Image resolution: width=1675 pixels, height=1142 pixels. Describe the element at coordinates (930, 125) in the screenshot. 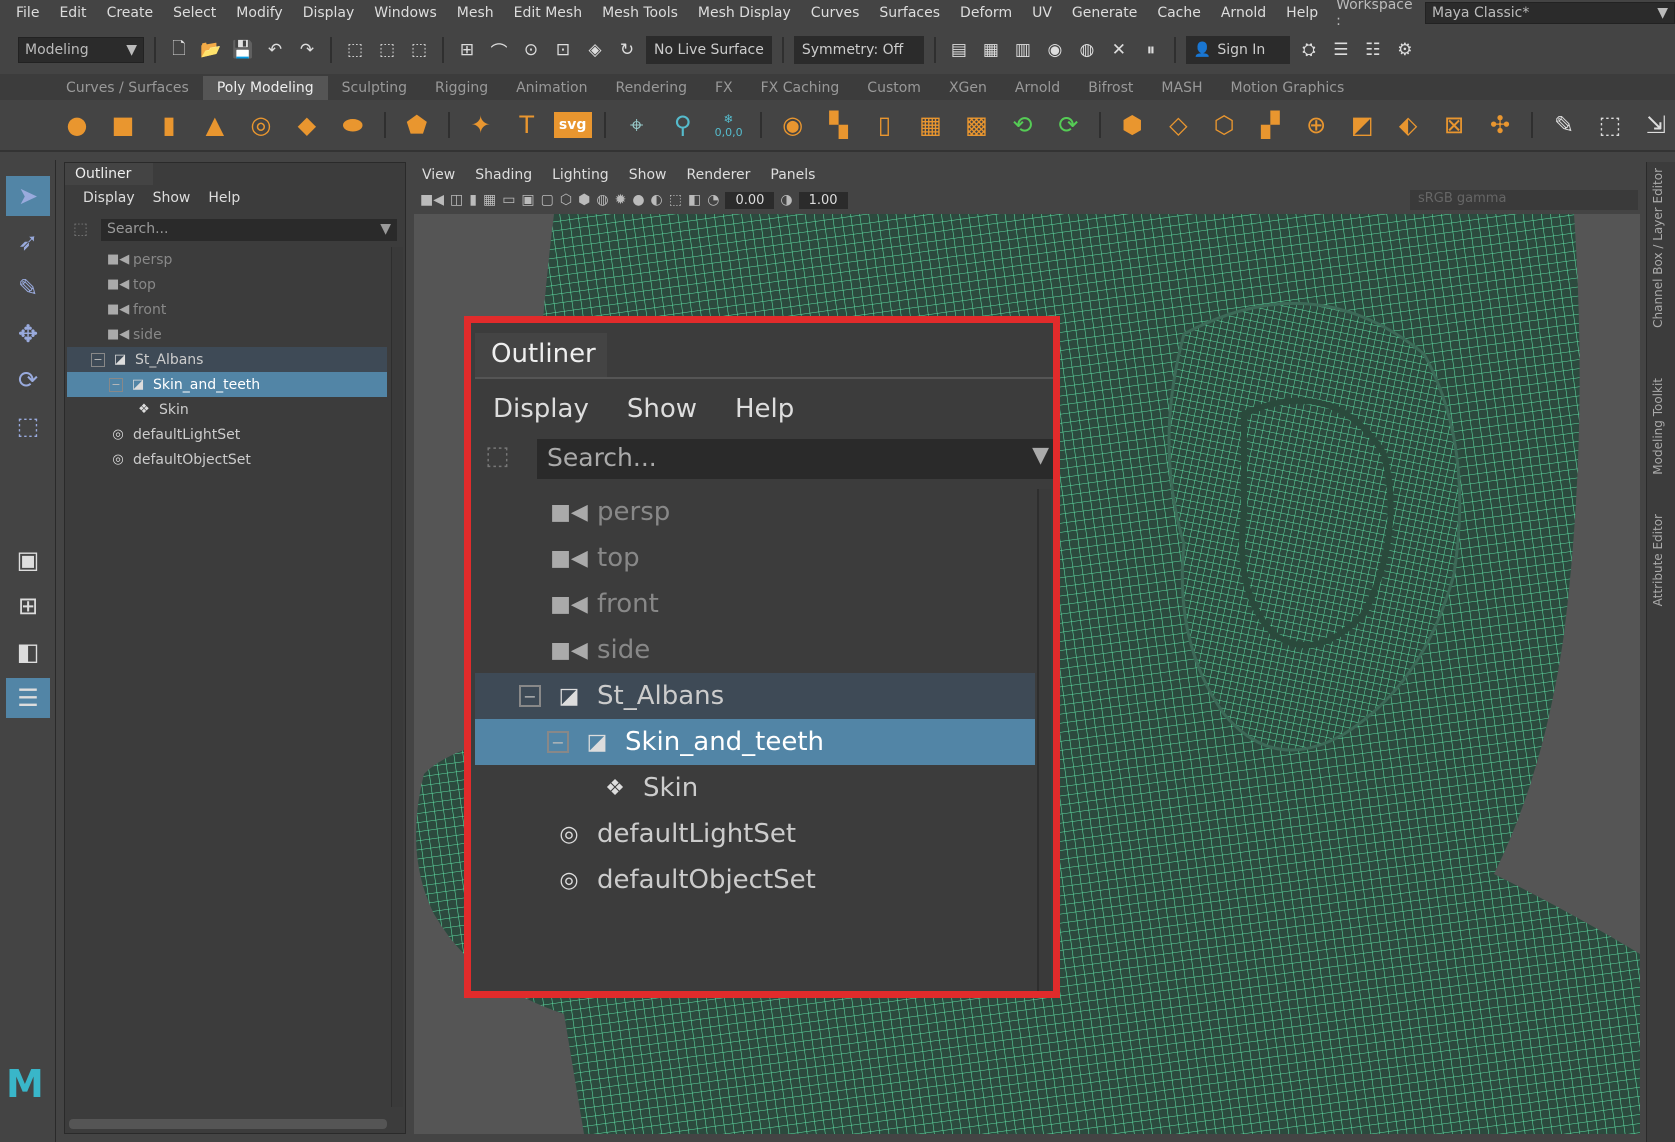

I see `smooth-icon: ▦` at that location.